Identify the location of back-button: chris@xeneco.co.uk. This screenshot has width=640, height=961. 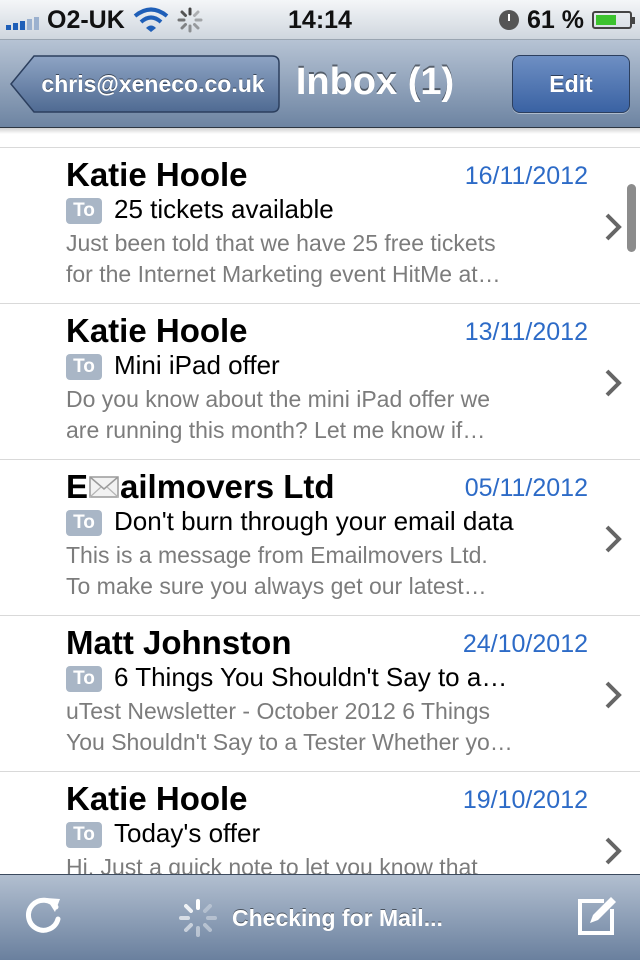
(145, 84).